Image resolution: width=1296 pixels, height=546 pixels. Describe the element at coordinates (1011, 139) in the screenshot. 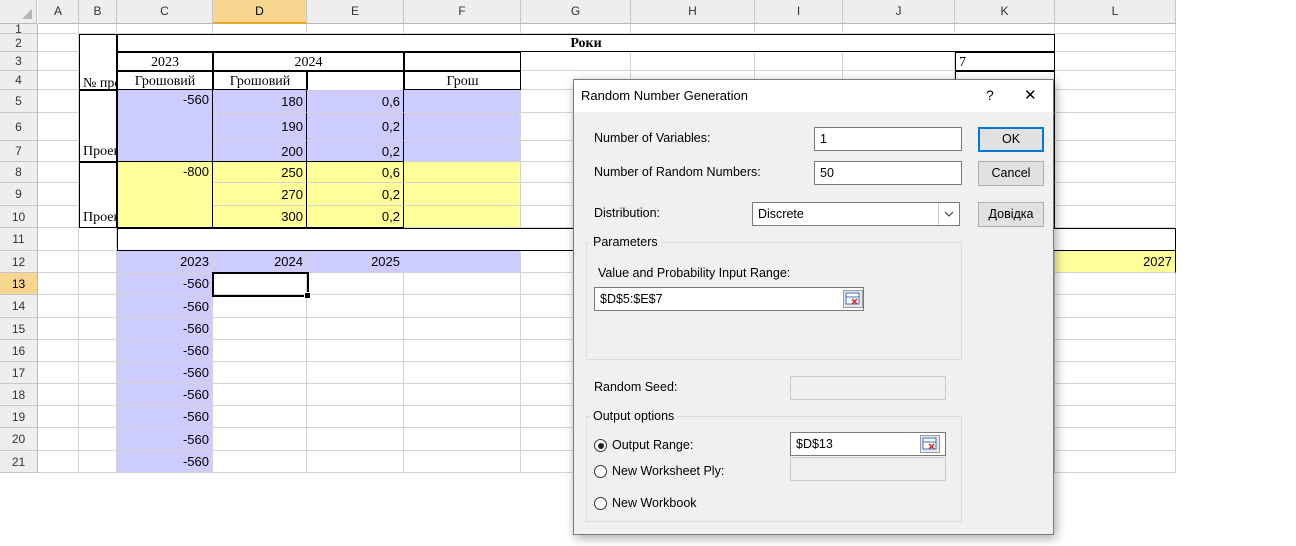

I see `ok-button: OK` at that location.